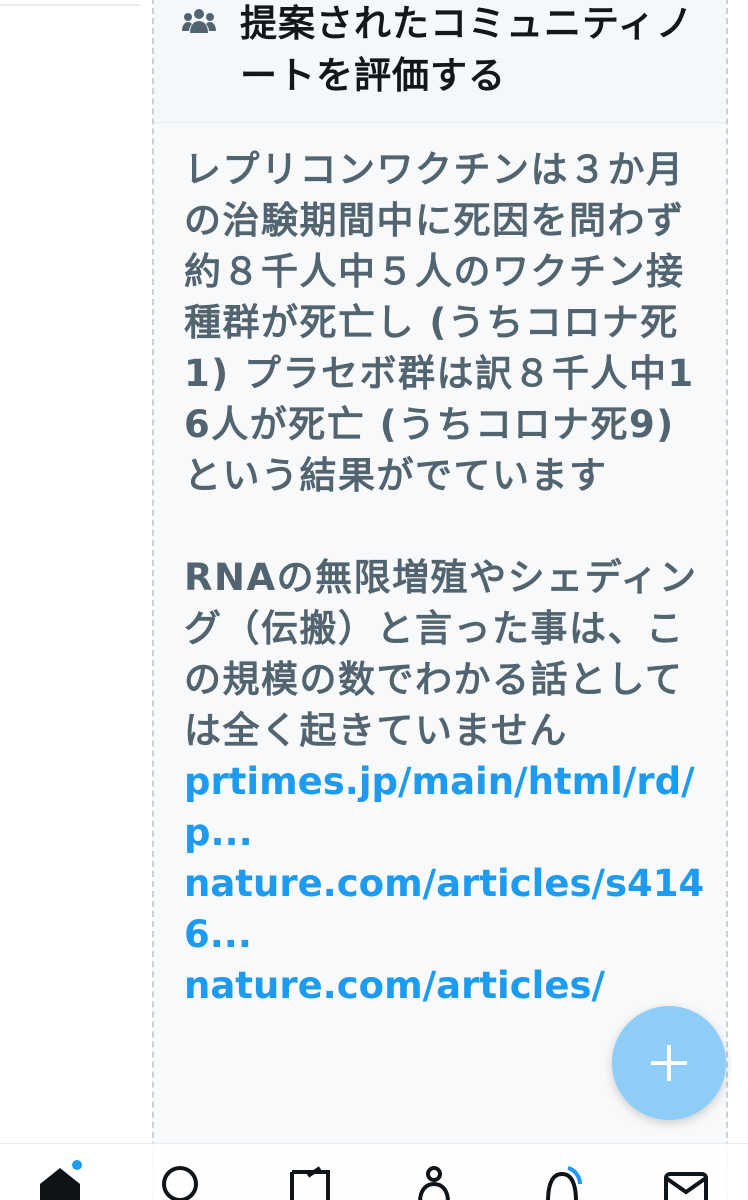 The width and height of the screenshot is (748, 1200). Describe the element at coordinates (70, 3) in the screenshot. I see `gutter-divider` at that location.